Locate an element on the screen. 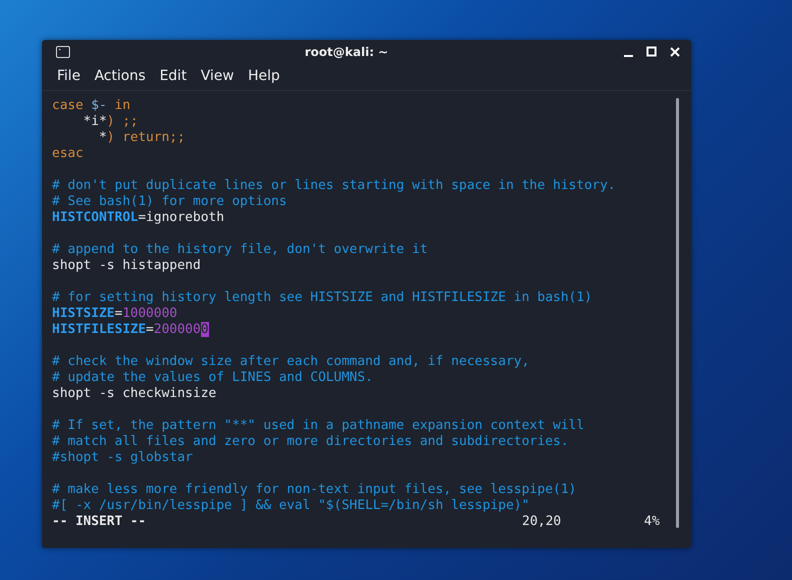 The width and height of the screenshot is (792, 580). window-title: root@kali: ~ is located at coordinates (347, 52).